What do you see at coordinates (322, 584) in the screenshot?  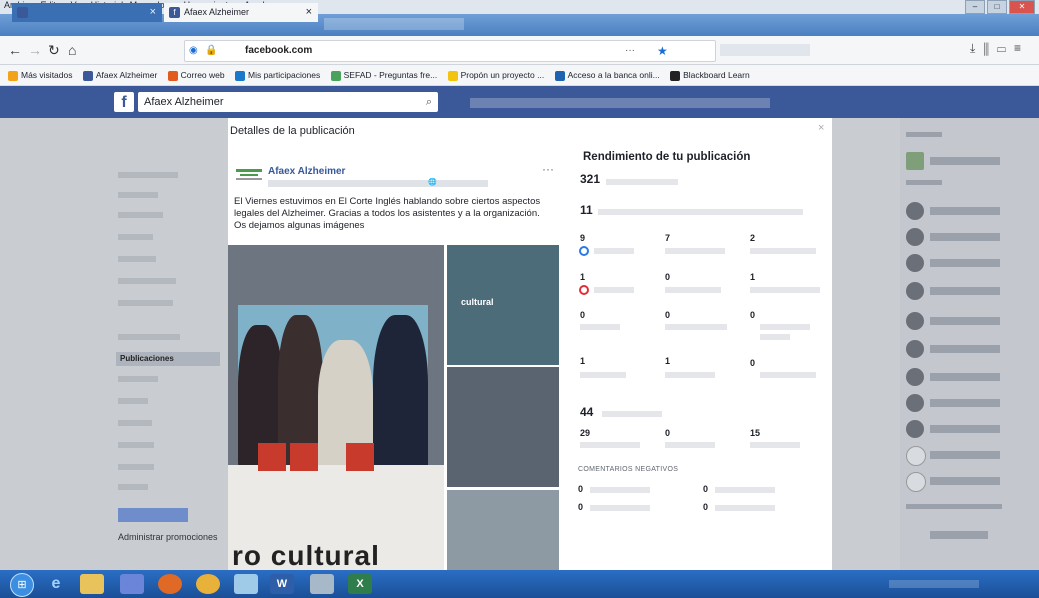 I see `app-icon` at bounding box center [322, 584].